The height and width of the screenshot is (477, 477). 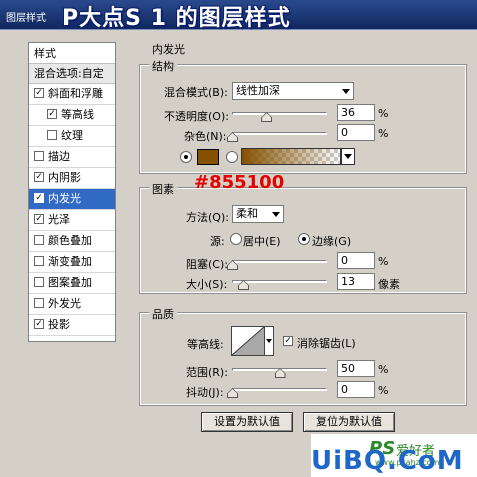 I want to click on source-label: 源:, so click(x=217, y=241).